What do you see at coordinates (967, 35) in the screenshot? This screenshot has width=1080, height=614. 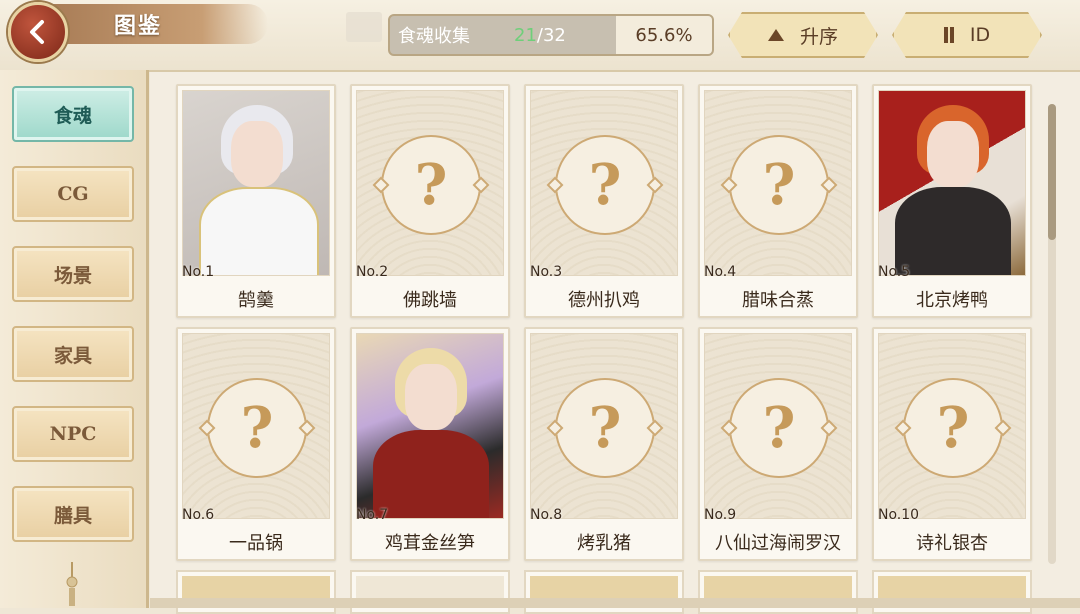 I see `sort-by-id-button: ID` at bounding box center [967, 35].